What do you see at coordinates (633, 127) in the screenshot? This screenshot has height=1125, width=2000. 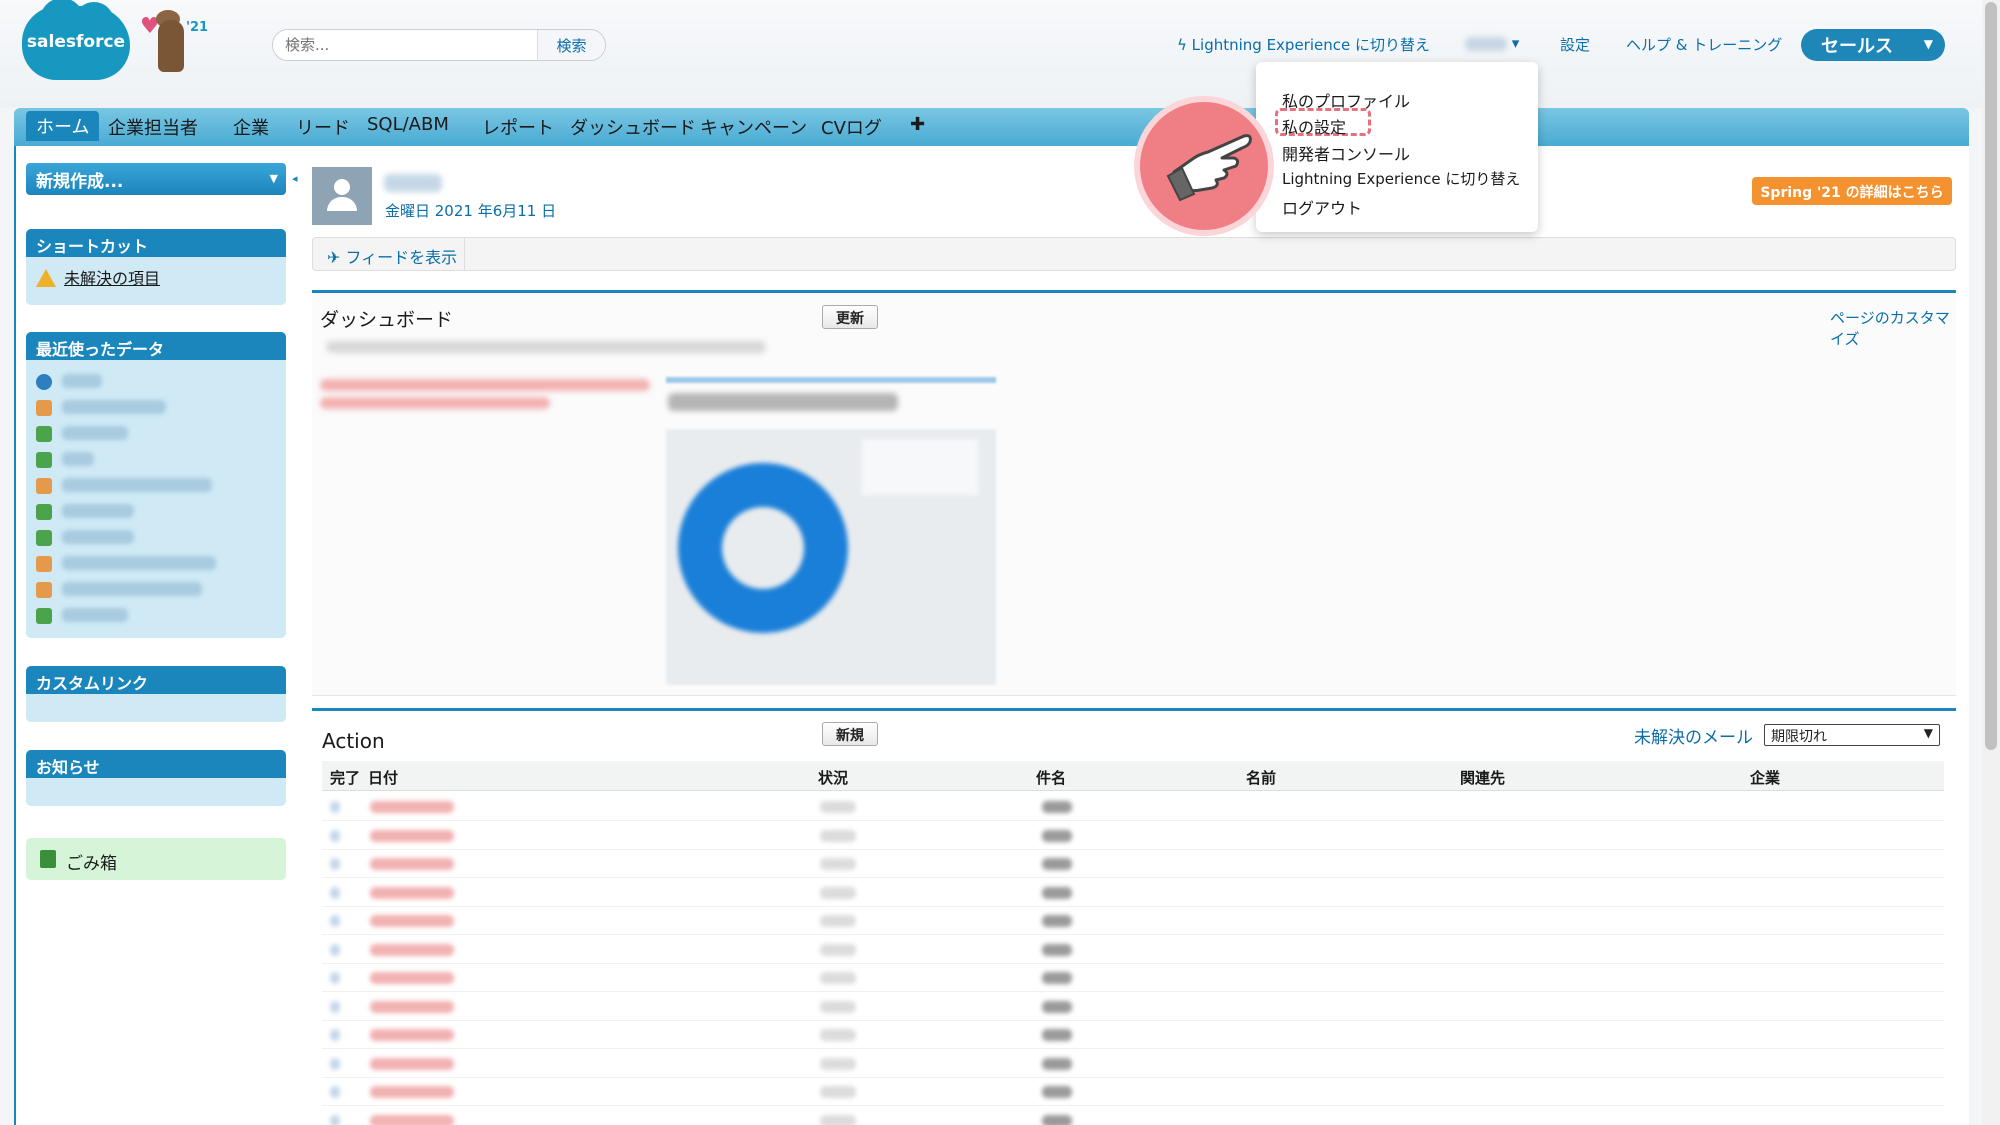 I see `tab-dashboards: ダッシュボード` at bounding box center [633, 127].